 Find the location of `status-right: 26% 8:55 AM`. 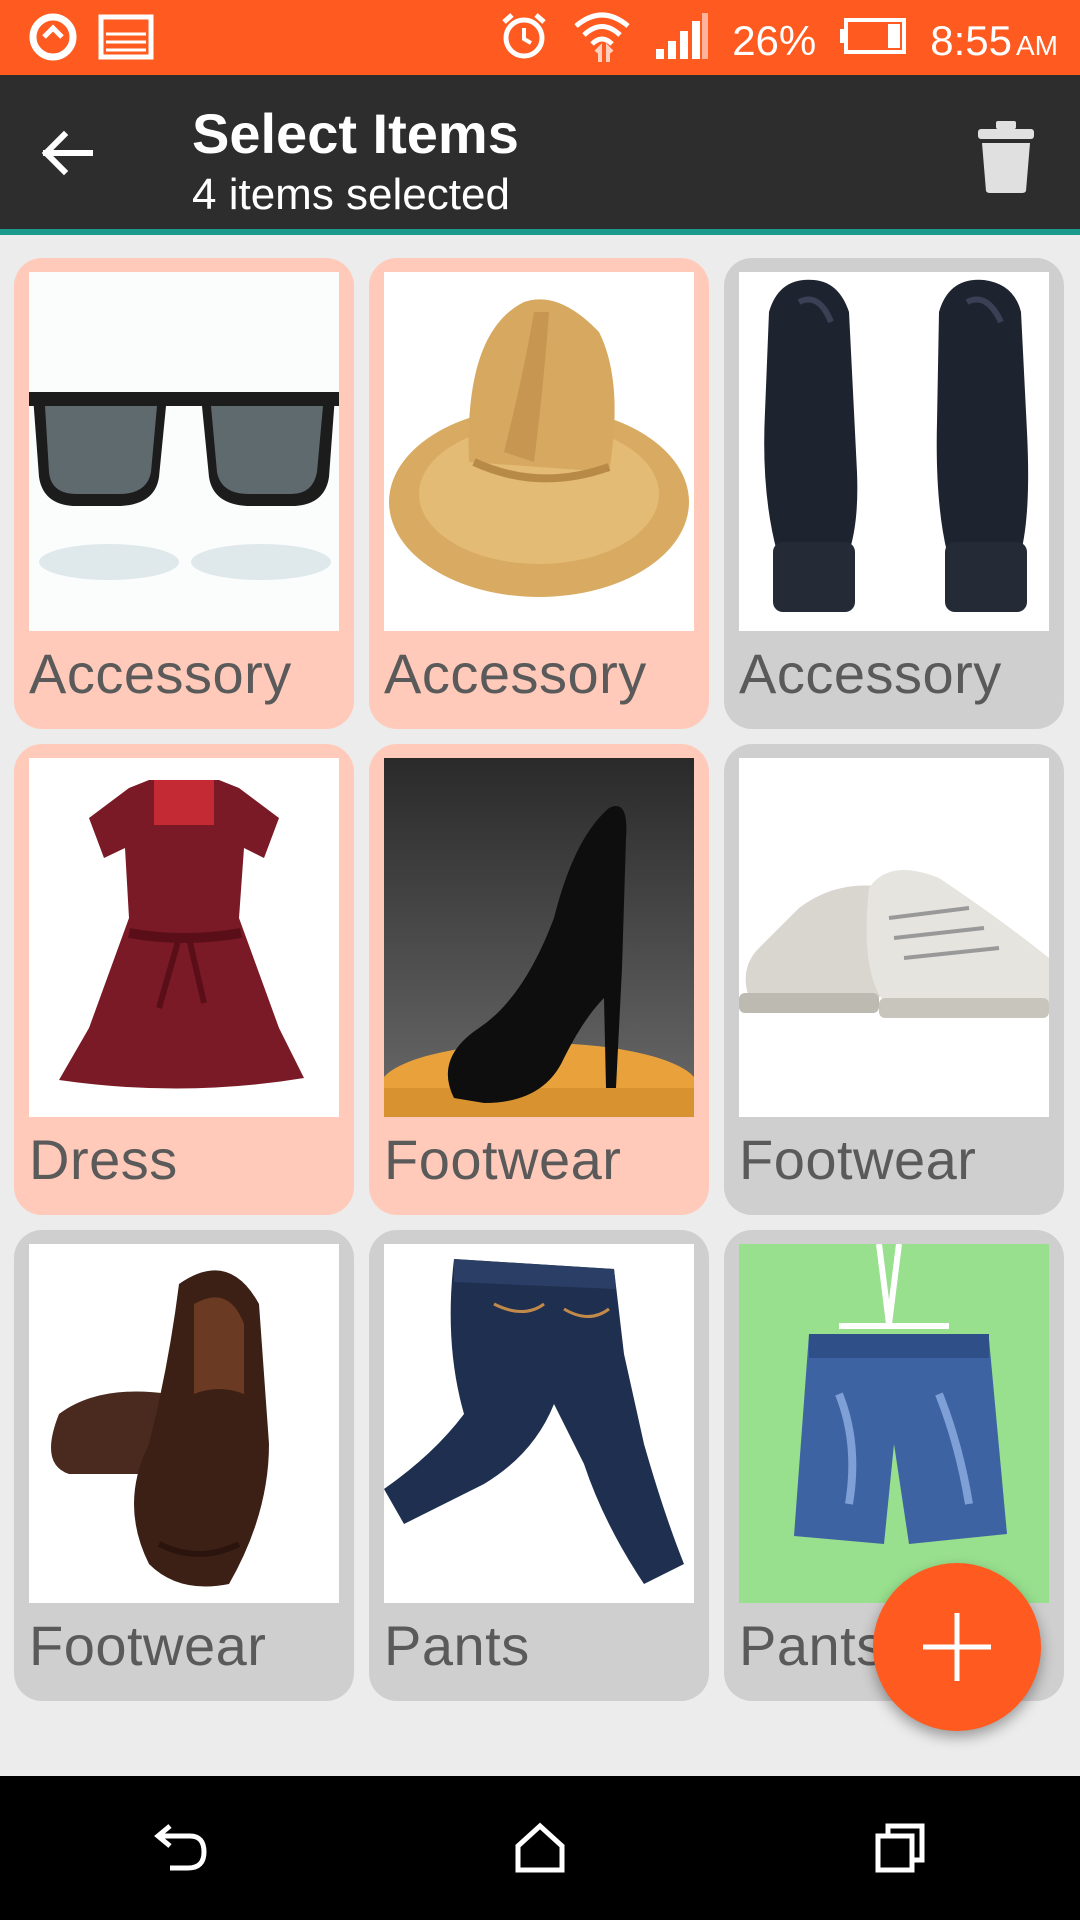

status-right: 26% 8:55 AM is located at coordinates (778, 41).